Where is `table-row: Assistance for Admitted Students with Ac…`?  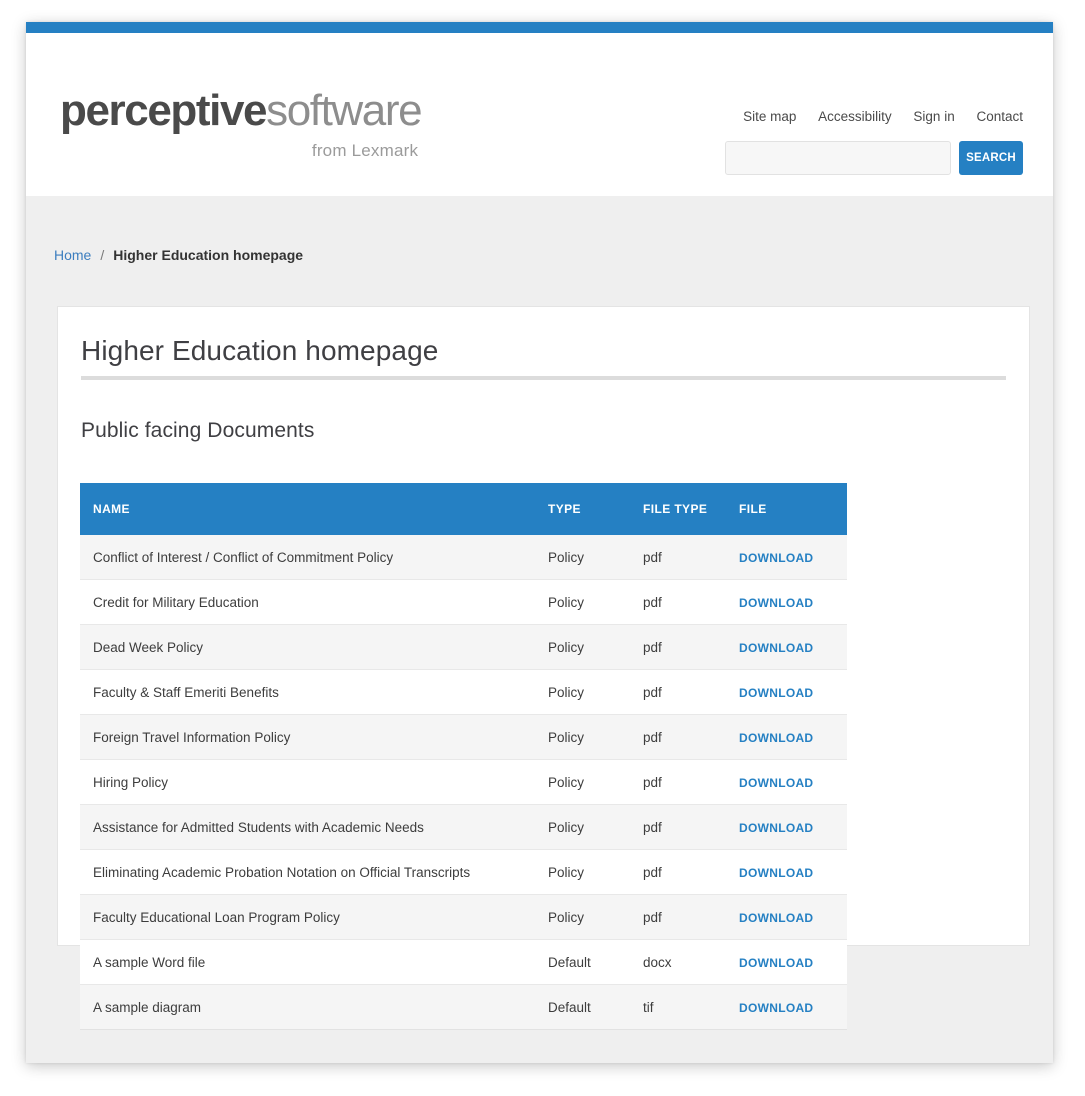 table-row: Assistance for Admitted Students with Ac… is located at coordinates (463, 827).